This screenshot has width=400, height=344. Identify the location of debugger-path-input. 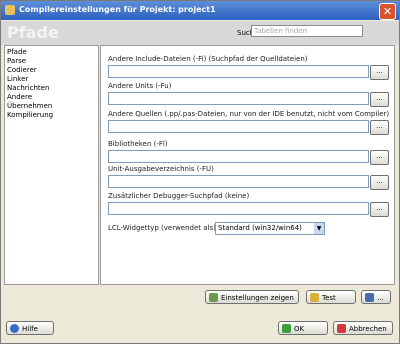
(238, 208).